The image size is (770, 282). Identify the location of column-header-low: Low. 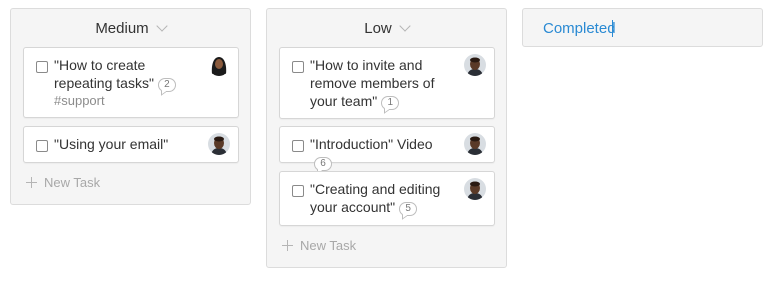
(386, 28).